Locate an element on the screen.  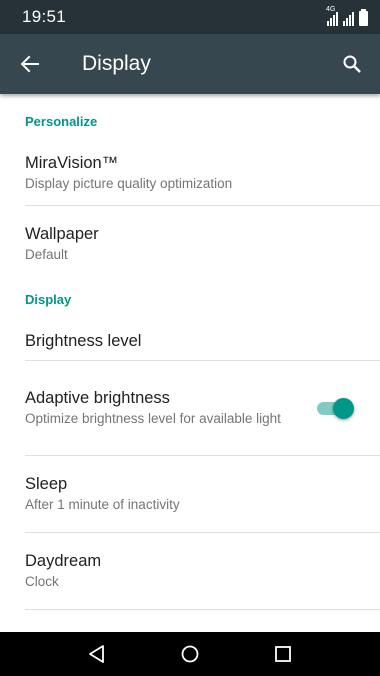
status-bar: 19:51 4G is located at coordinates (190, 17).